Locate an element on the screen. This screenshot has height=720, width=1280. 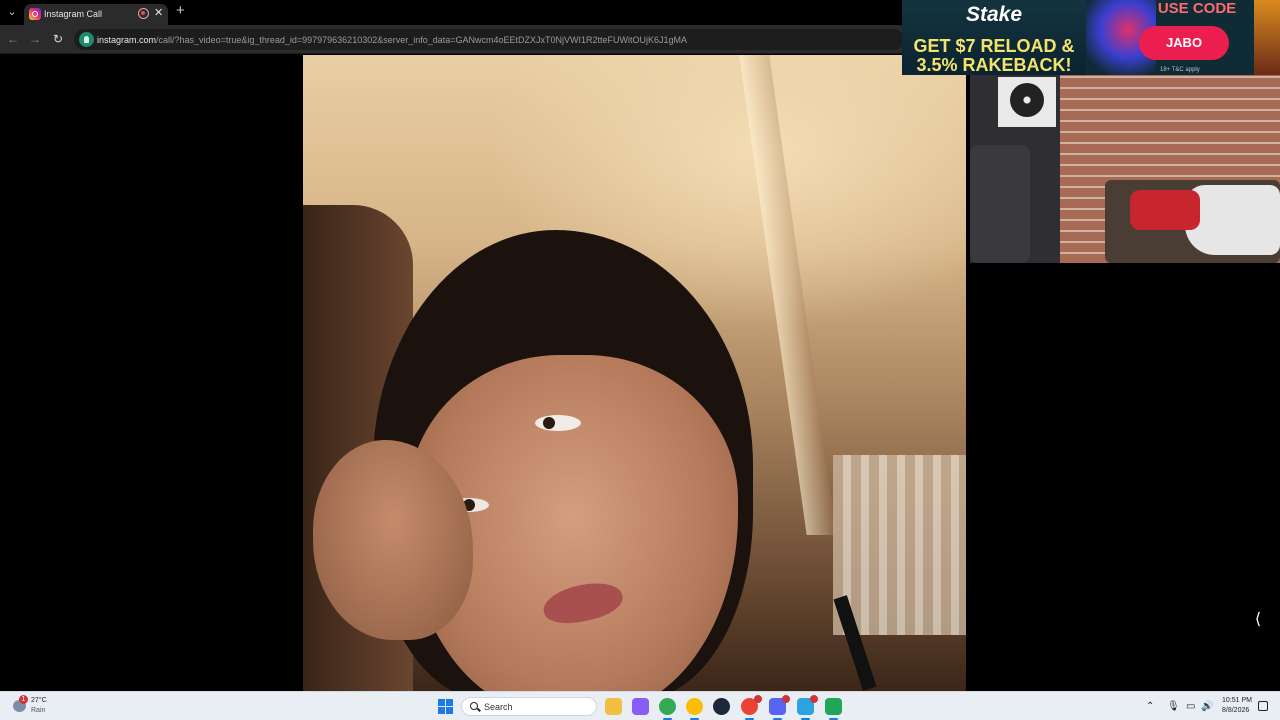
new-tab-icon: + is located at coordinates (180, 11).